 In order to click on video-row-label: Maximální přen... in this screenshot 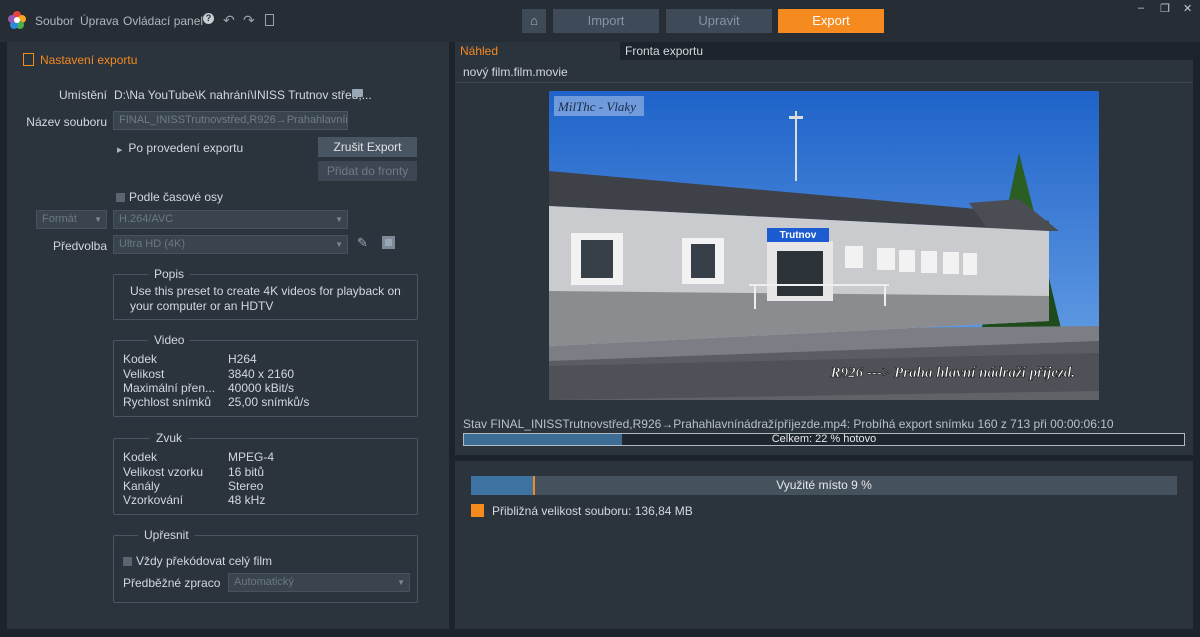, I will do `click(169, 388)`.